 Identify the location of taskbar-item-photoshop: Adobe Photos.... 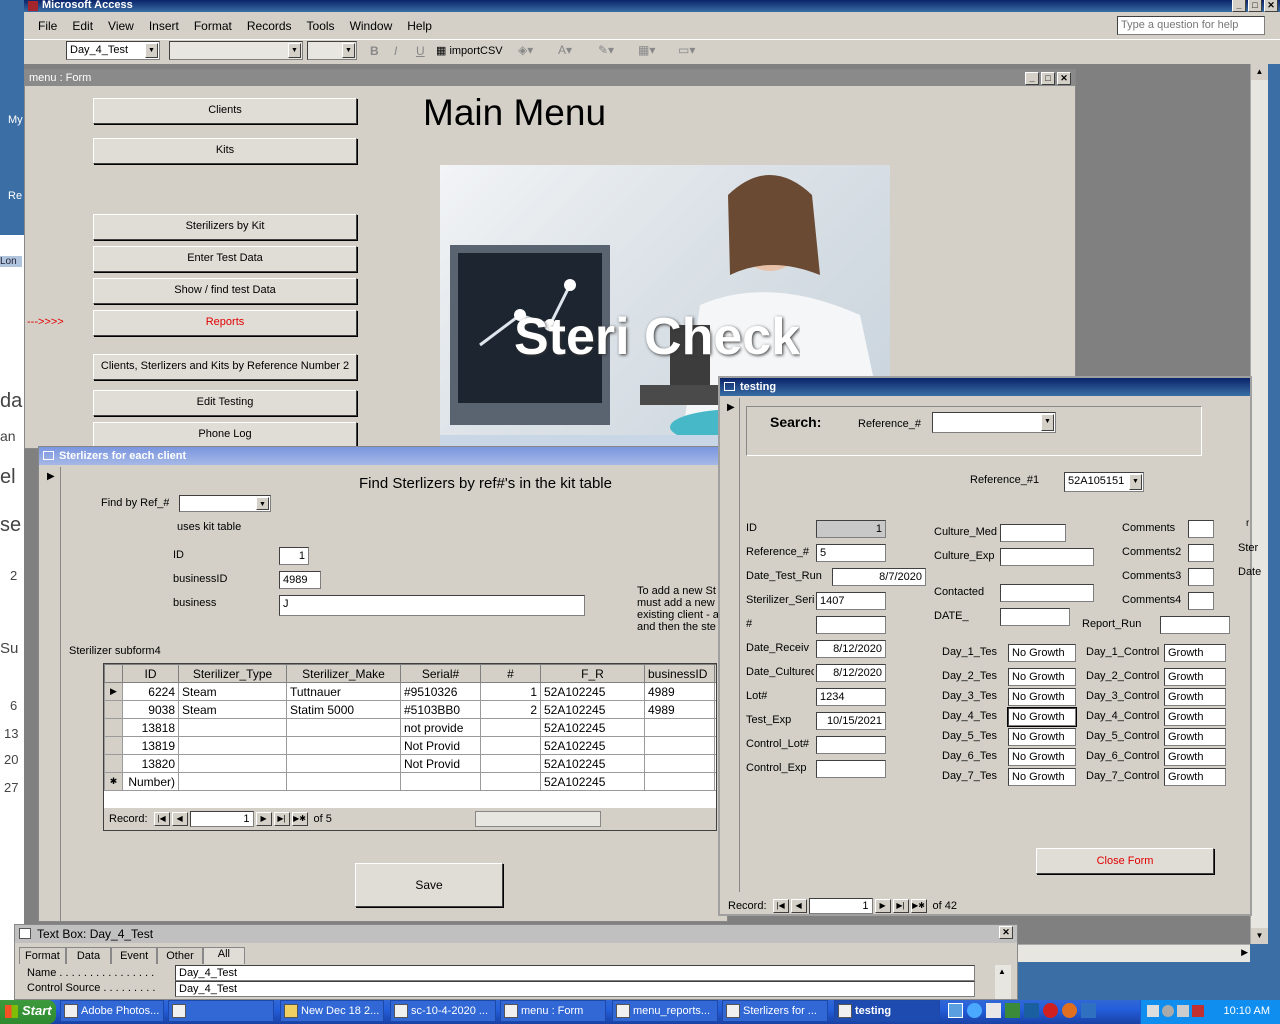
(112, 1011).